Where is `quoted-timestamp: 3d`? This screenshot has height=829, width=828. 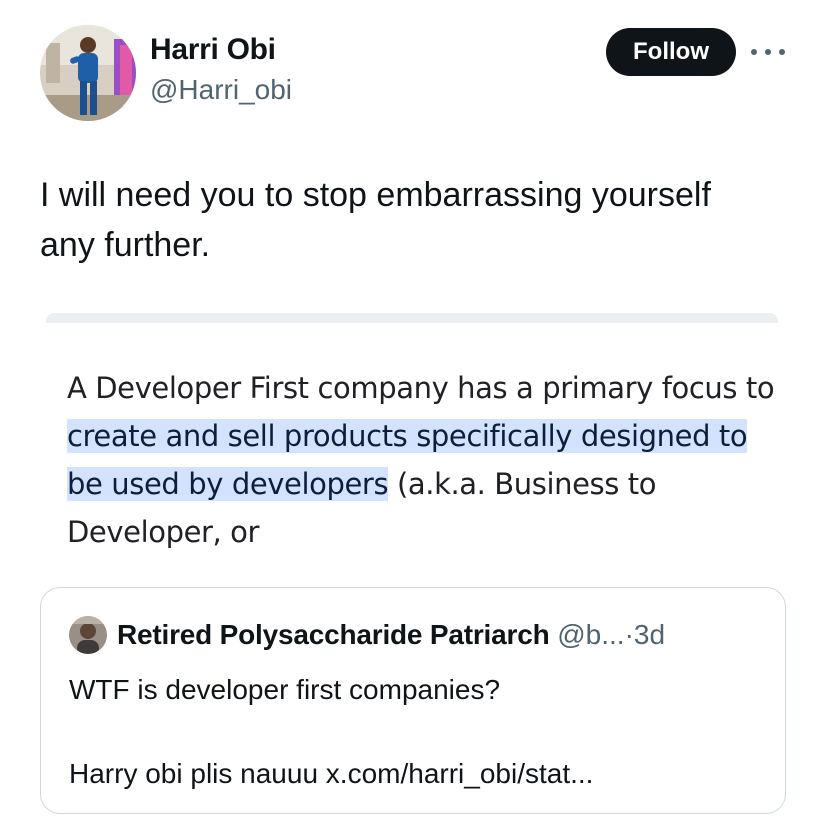 quoted-timestamp: 3d is located at coordinates (649, 634).